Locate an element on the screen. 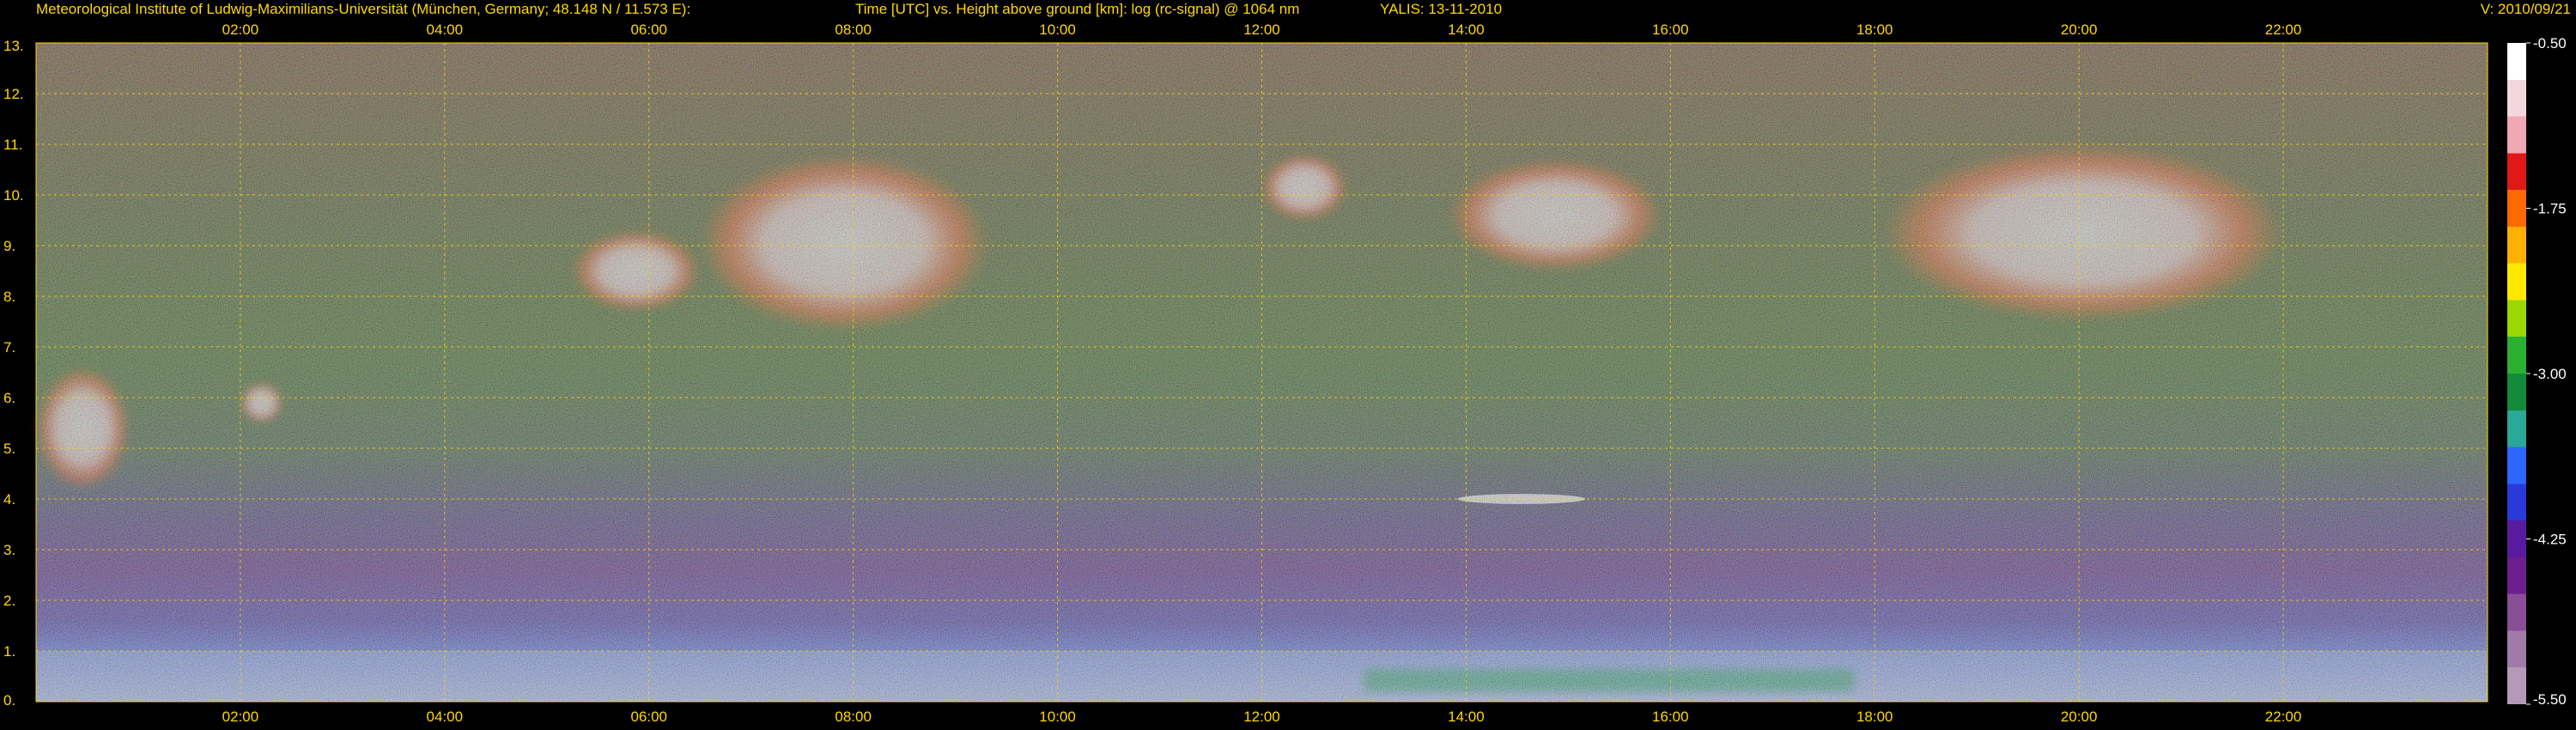  y-tick-label: 2. is located at coordinates (9, 601).